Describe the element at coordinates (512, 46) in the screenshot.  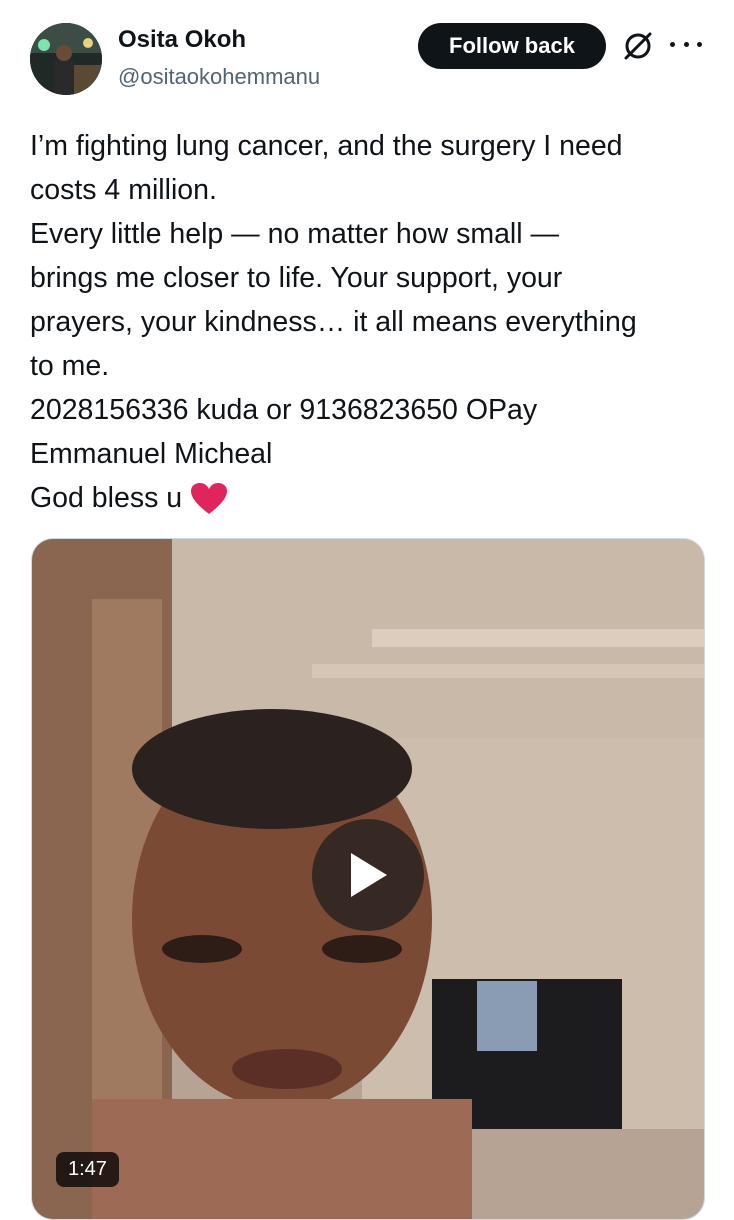
I see `follow-back-button: Follow back` at that location.